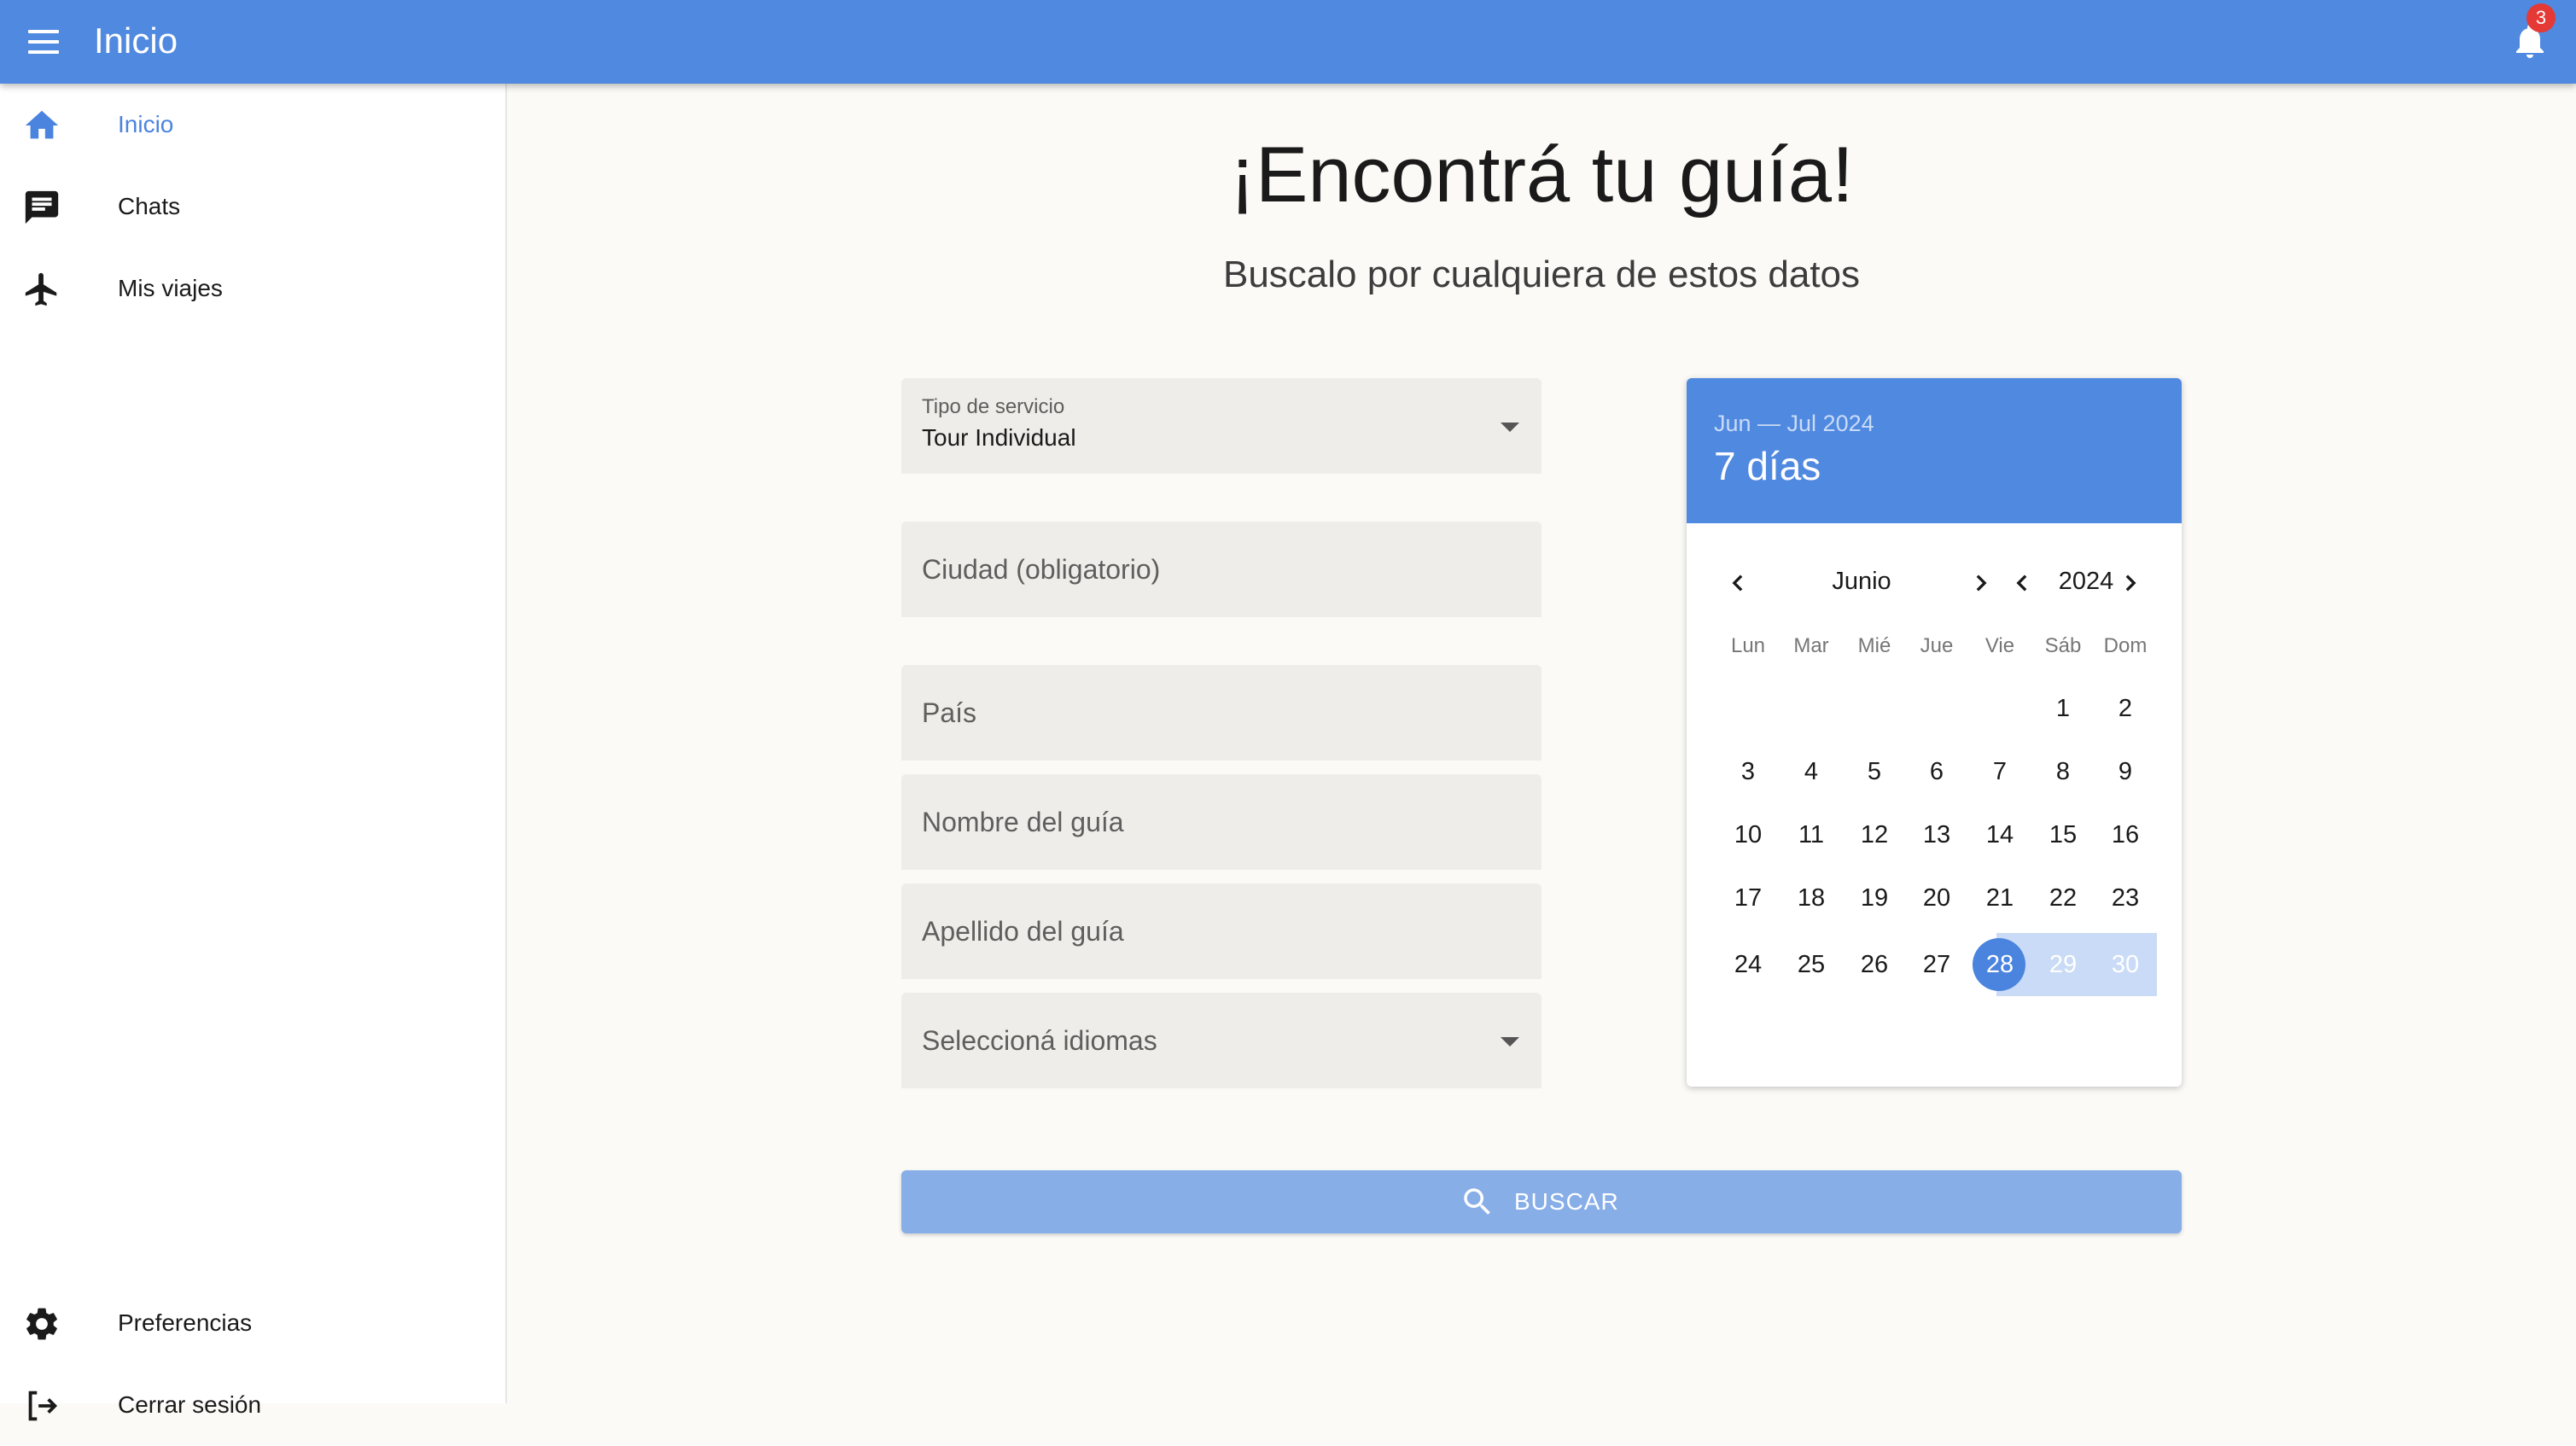 The image size is (2576, 1446). I want to click on logout-icon, so click(41, 1406).